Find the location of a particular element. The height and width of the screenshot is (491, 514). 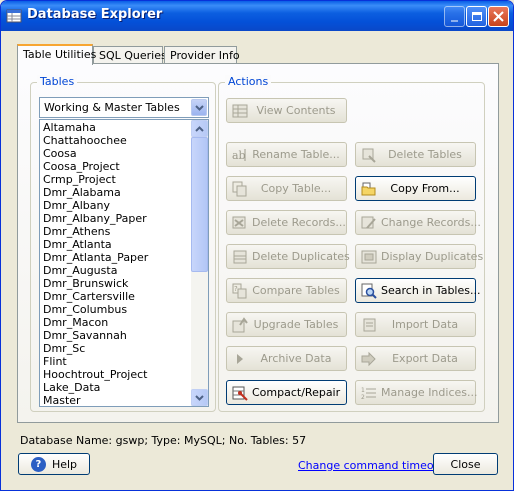

upgrade-icon is located at coordinates (240, 324).